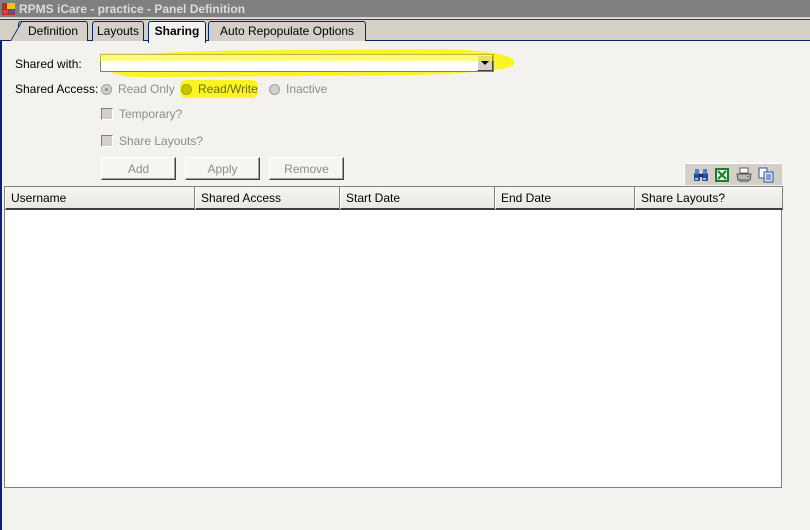 The height and width of the screenshot is (530, 810). What do you see at coordinates (141, 114) in the screenshot?
I see `temporary-checkbox: Temporary?` at bounding box center [141, 114].